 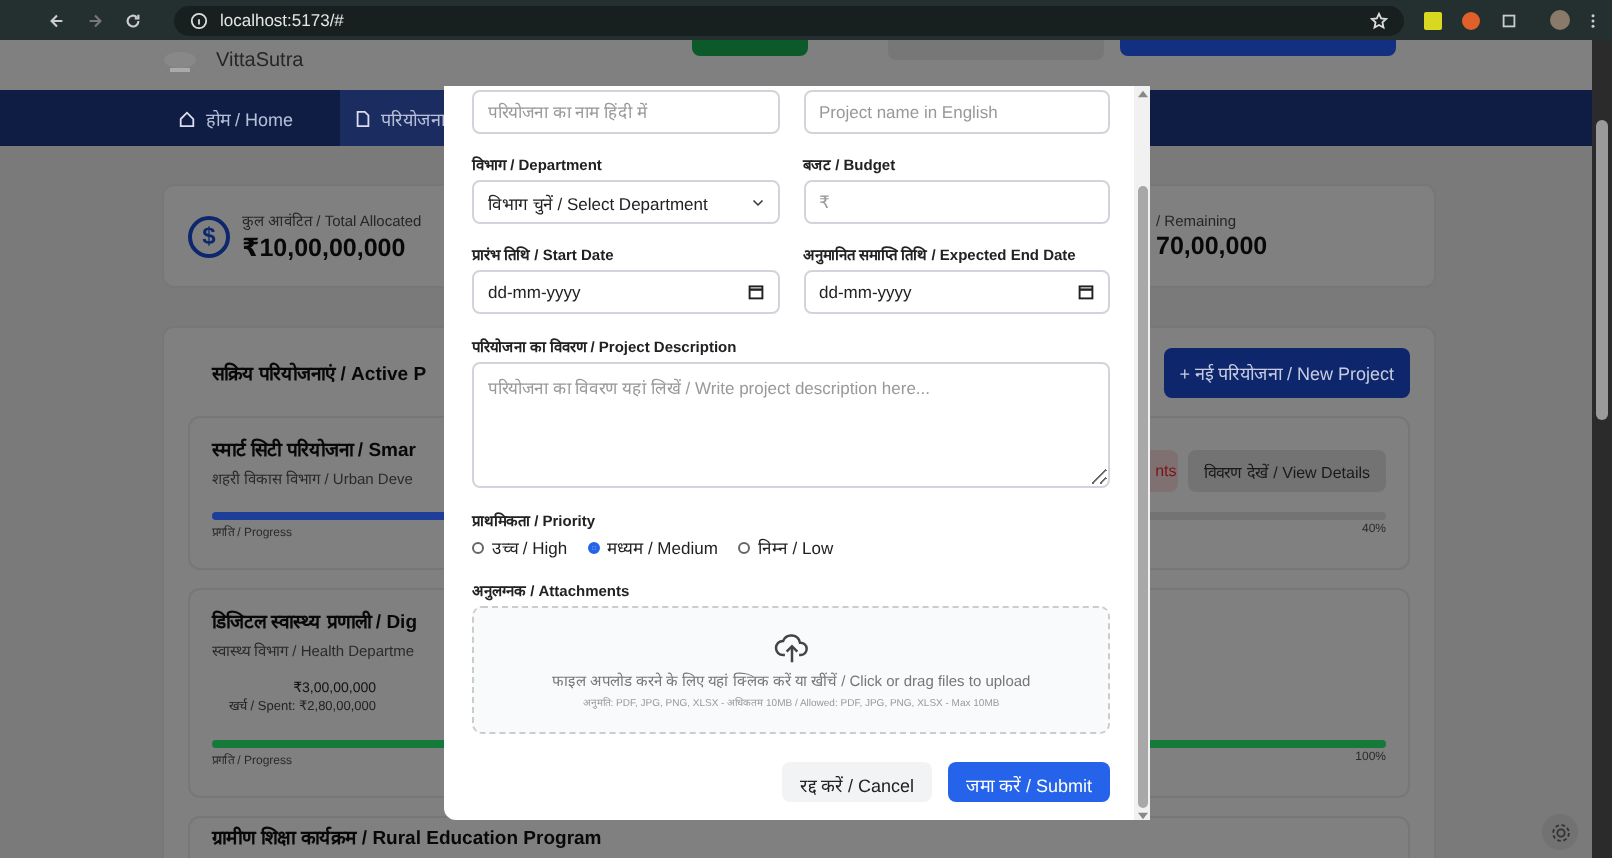 What do you see at coordinates (199, 20) in the screenshot?
I see `info-icon` at bounding box center [199, 20].